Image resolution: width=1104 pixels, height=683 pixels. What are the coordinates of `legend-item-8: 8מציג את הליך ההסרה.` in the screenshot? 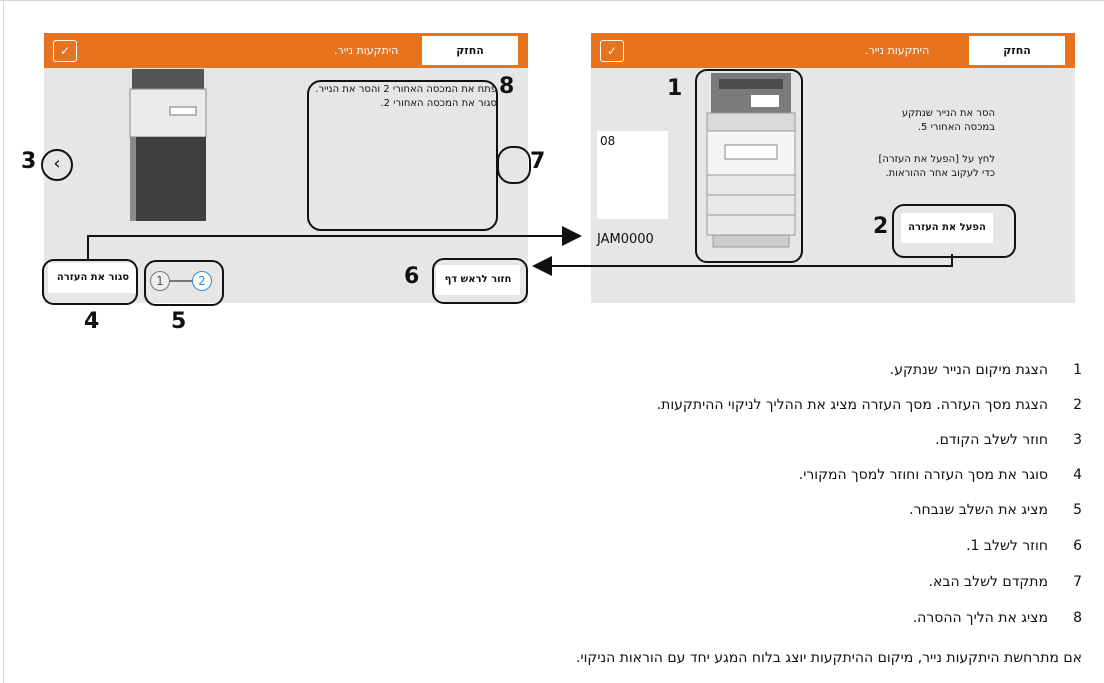 It's located at (997, 618).